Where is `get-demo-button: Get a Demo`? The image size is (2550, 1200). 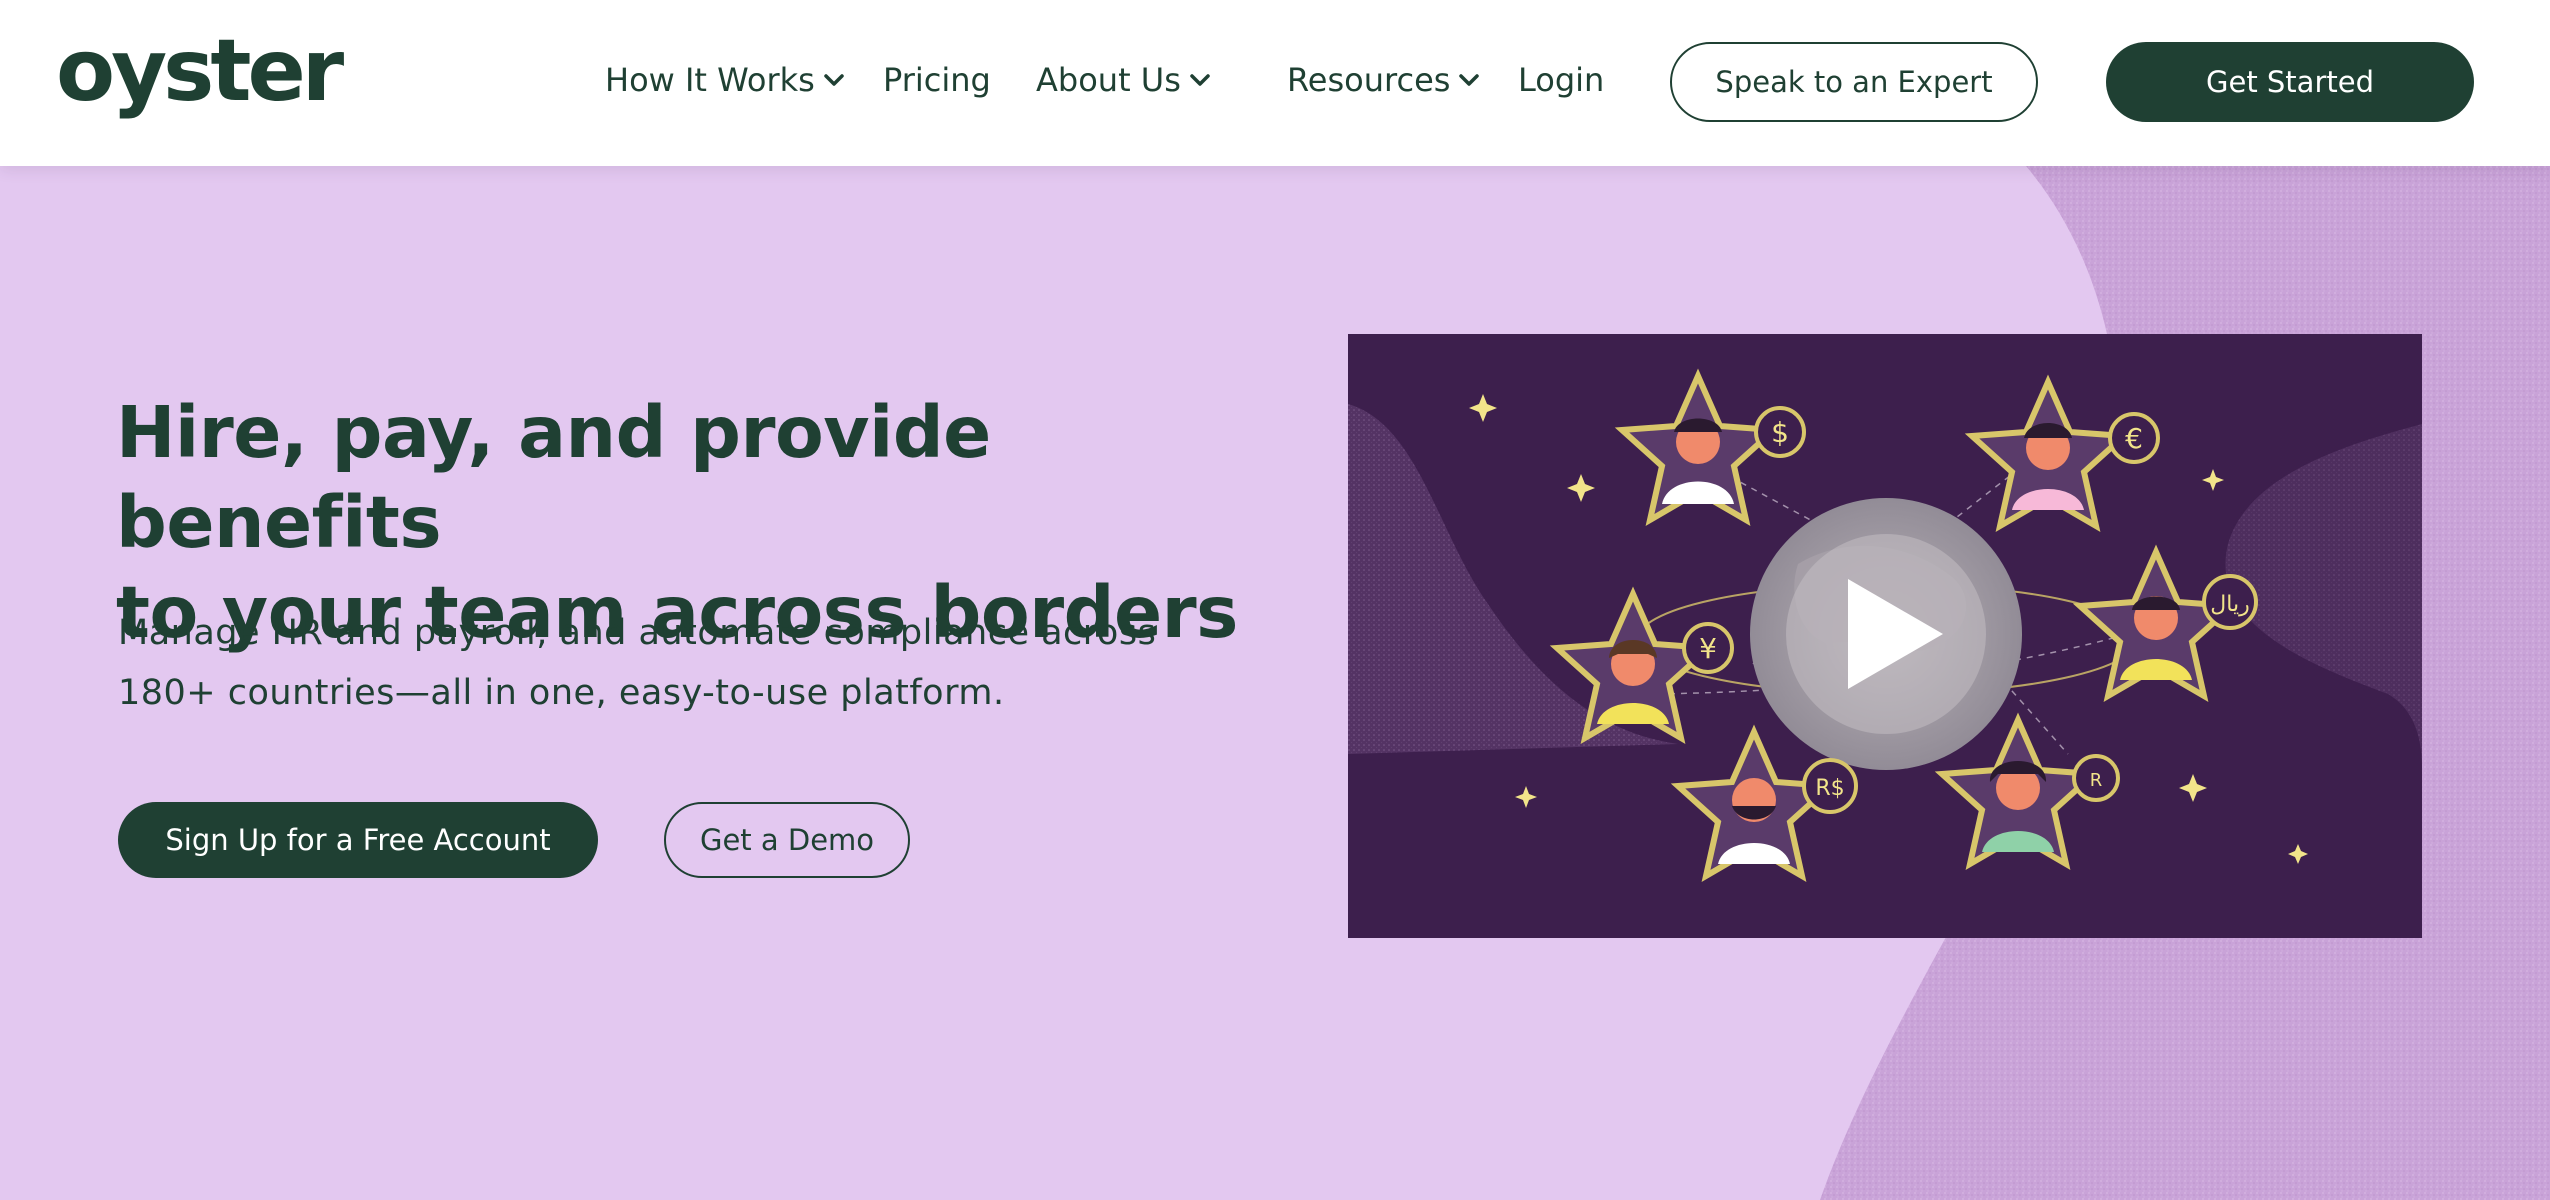 get-demo-button: Get a Demo is located at coordinates (787, 840).